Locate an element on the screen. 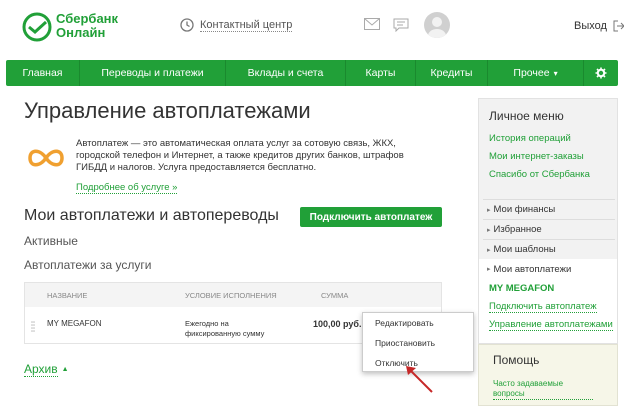 This screenshot has height=406, width=624. nav-item-more: Прочее ▾ is located at coordinates (536, 73).